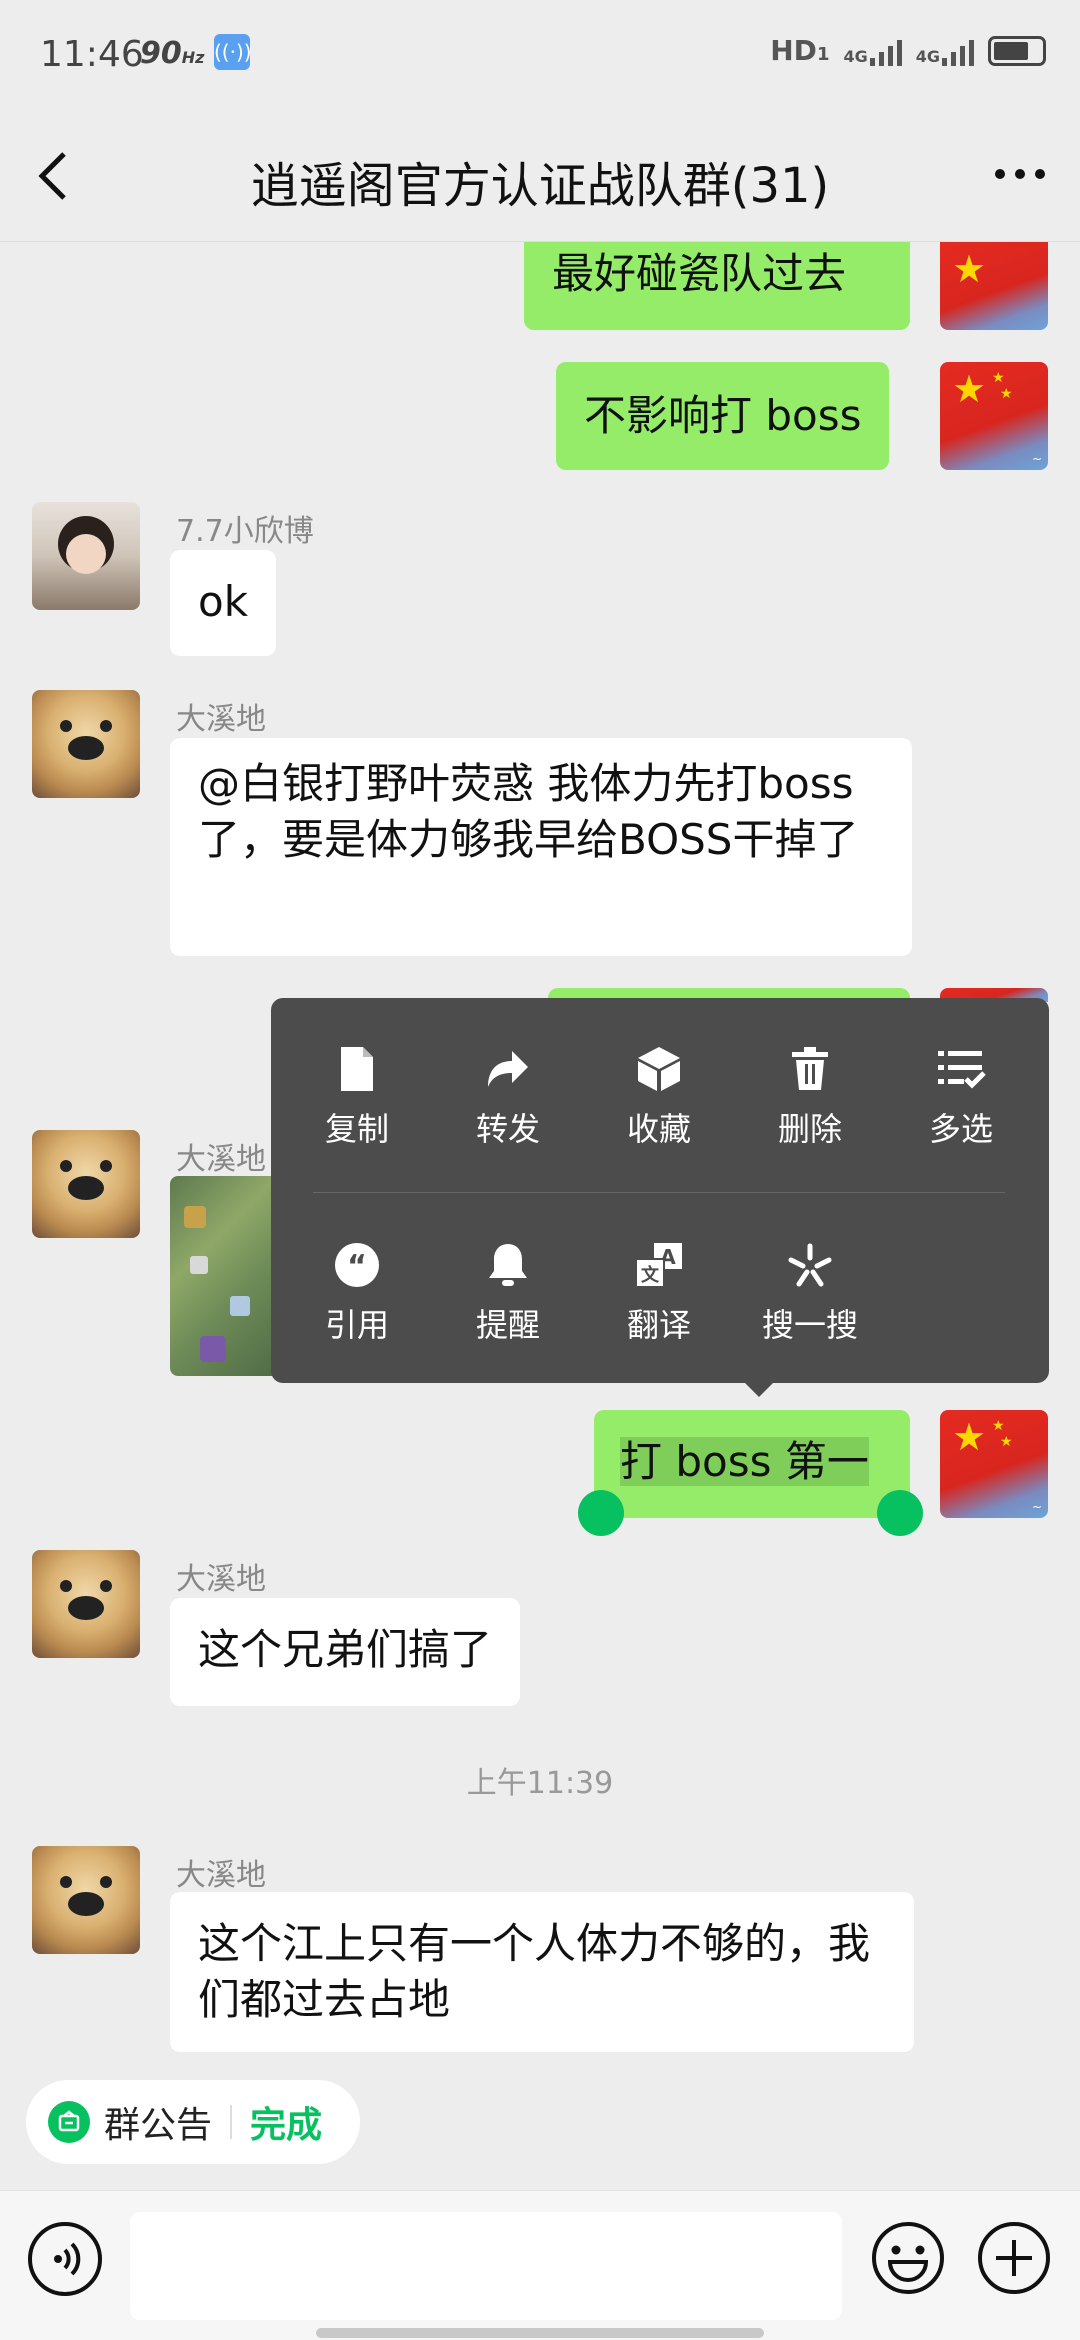 The width and height of the screenshot is (1080, 2340). Describe the element at coordinates (542, 1972) in the screenshot. I see `message-bubble: 这个江上只有一个人体力不够的，我们都过去占地` at that location.